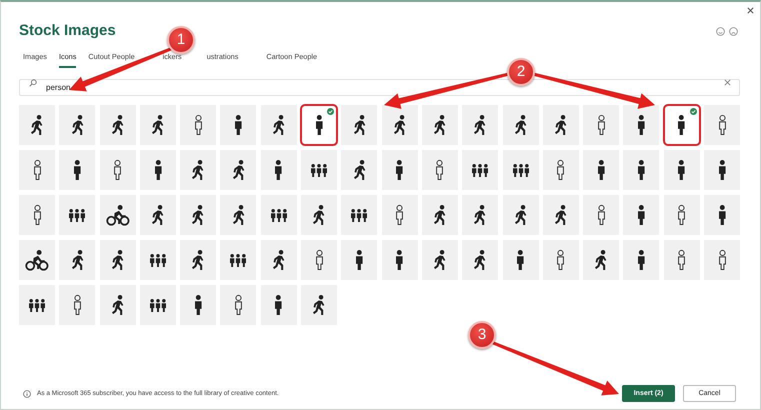 This screenshot has width=761, height=410. What do you see at coordinates (482, 335) in the screenshot?
I see `step-number: 3` at bounding box center [482, 335].